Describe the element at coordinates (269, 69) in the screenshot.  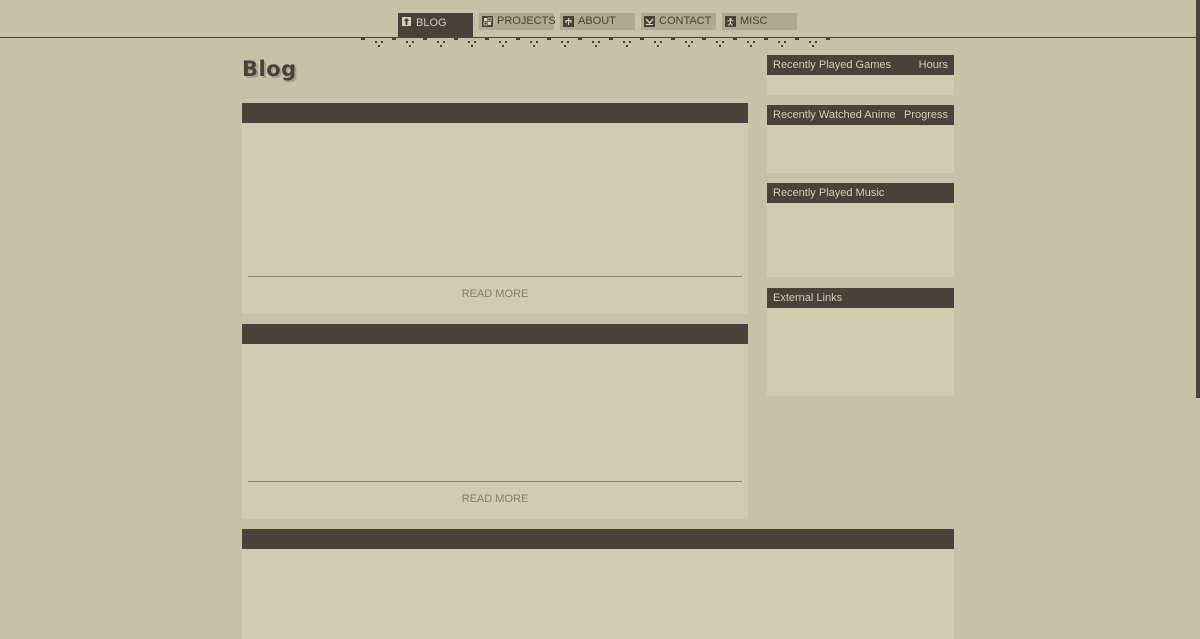
I see `page-title: Blog` at that location.